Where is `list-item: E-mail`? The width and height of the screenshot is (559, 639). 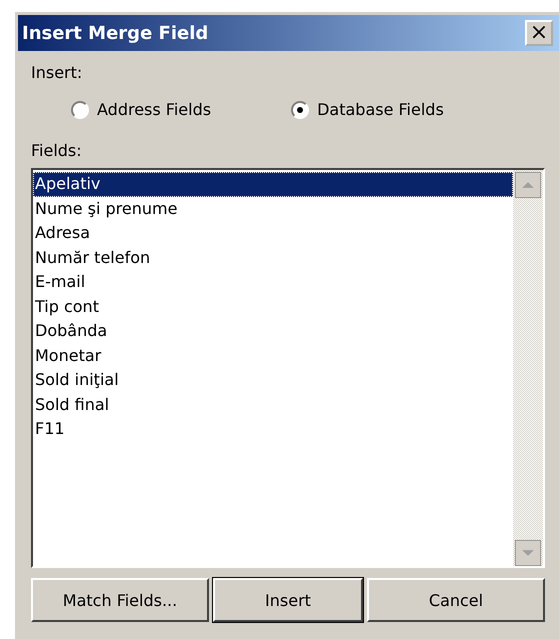 list-item: E-mail is located at coordinates (273, 282).